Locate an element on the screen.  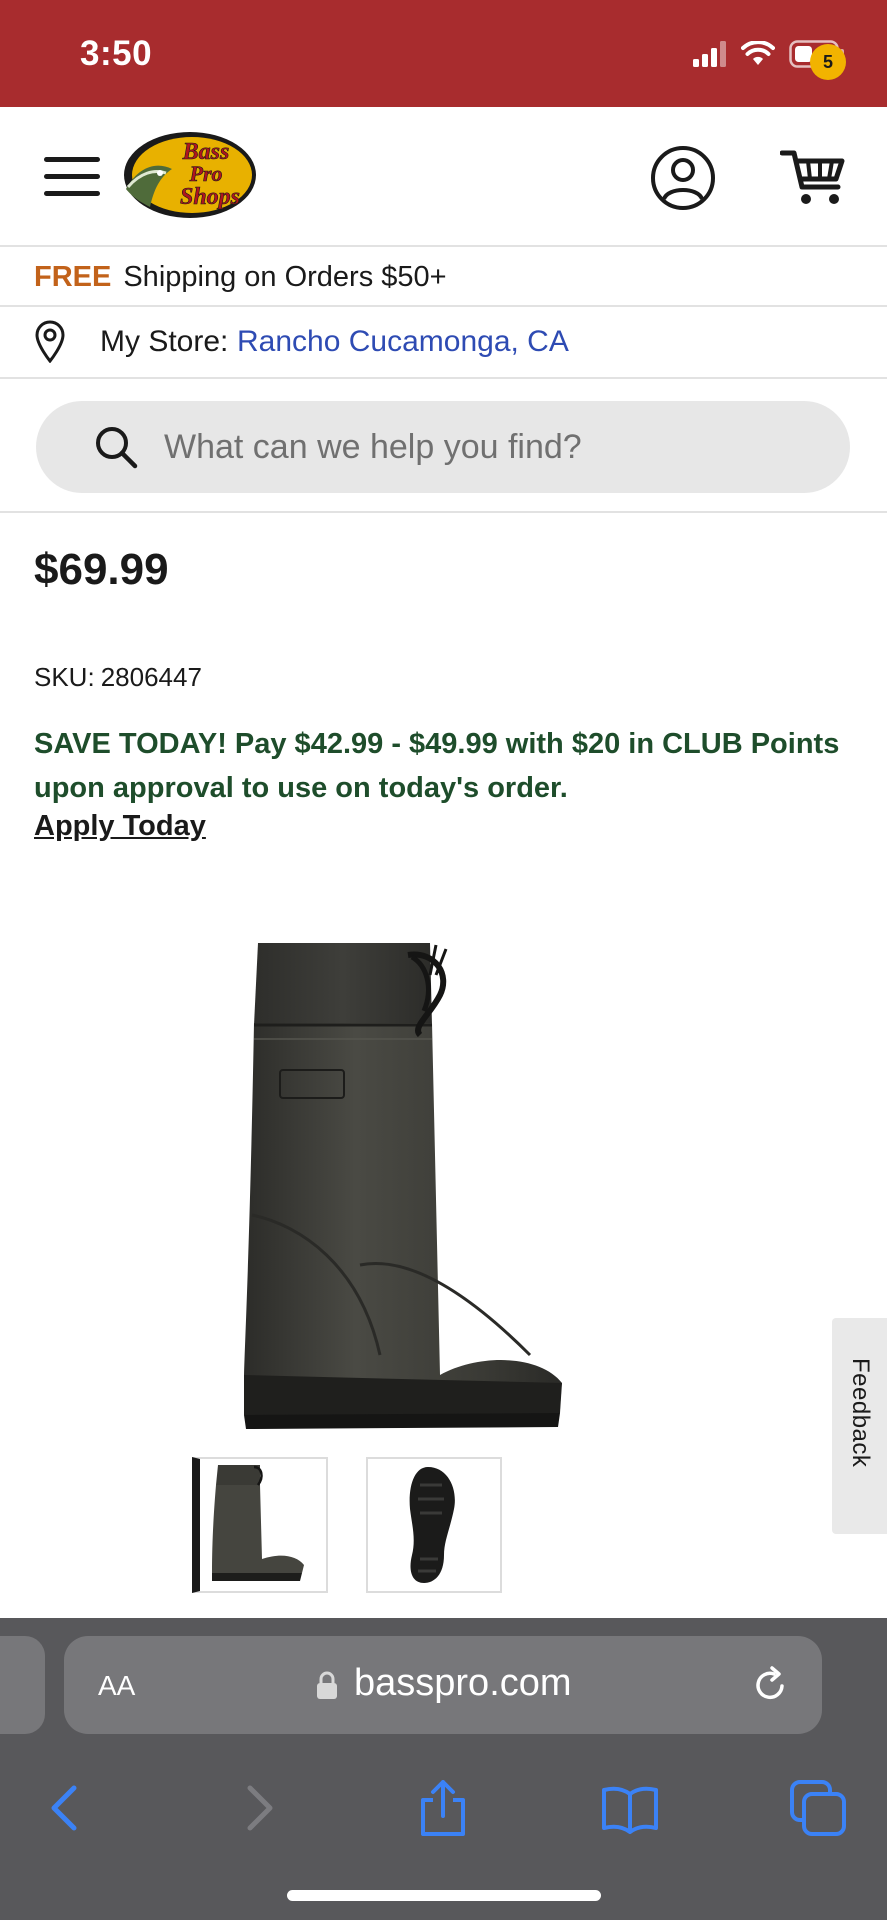
bass-pro-shops-logo: Bass Pro Shops is located at coordinates (190, 175).